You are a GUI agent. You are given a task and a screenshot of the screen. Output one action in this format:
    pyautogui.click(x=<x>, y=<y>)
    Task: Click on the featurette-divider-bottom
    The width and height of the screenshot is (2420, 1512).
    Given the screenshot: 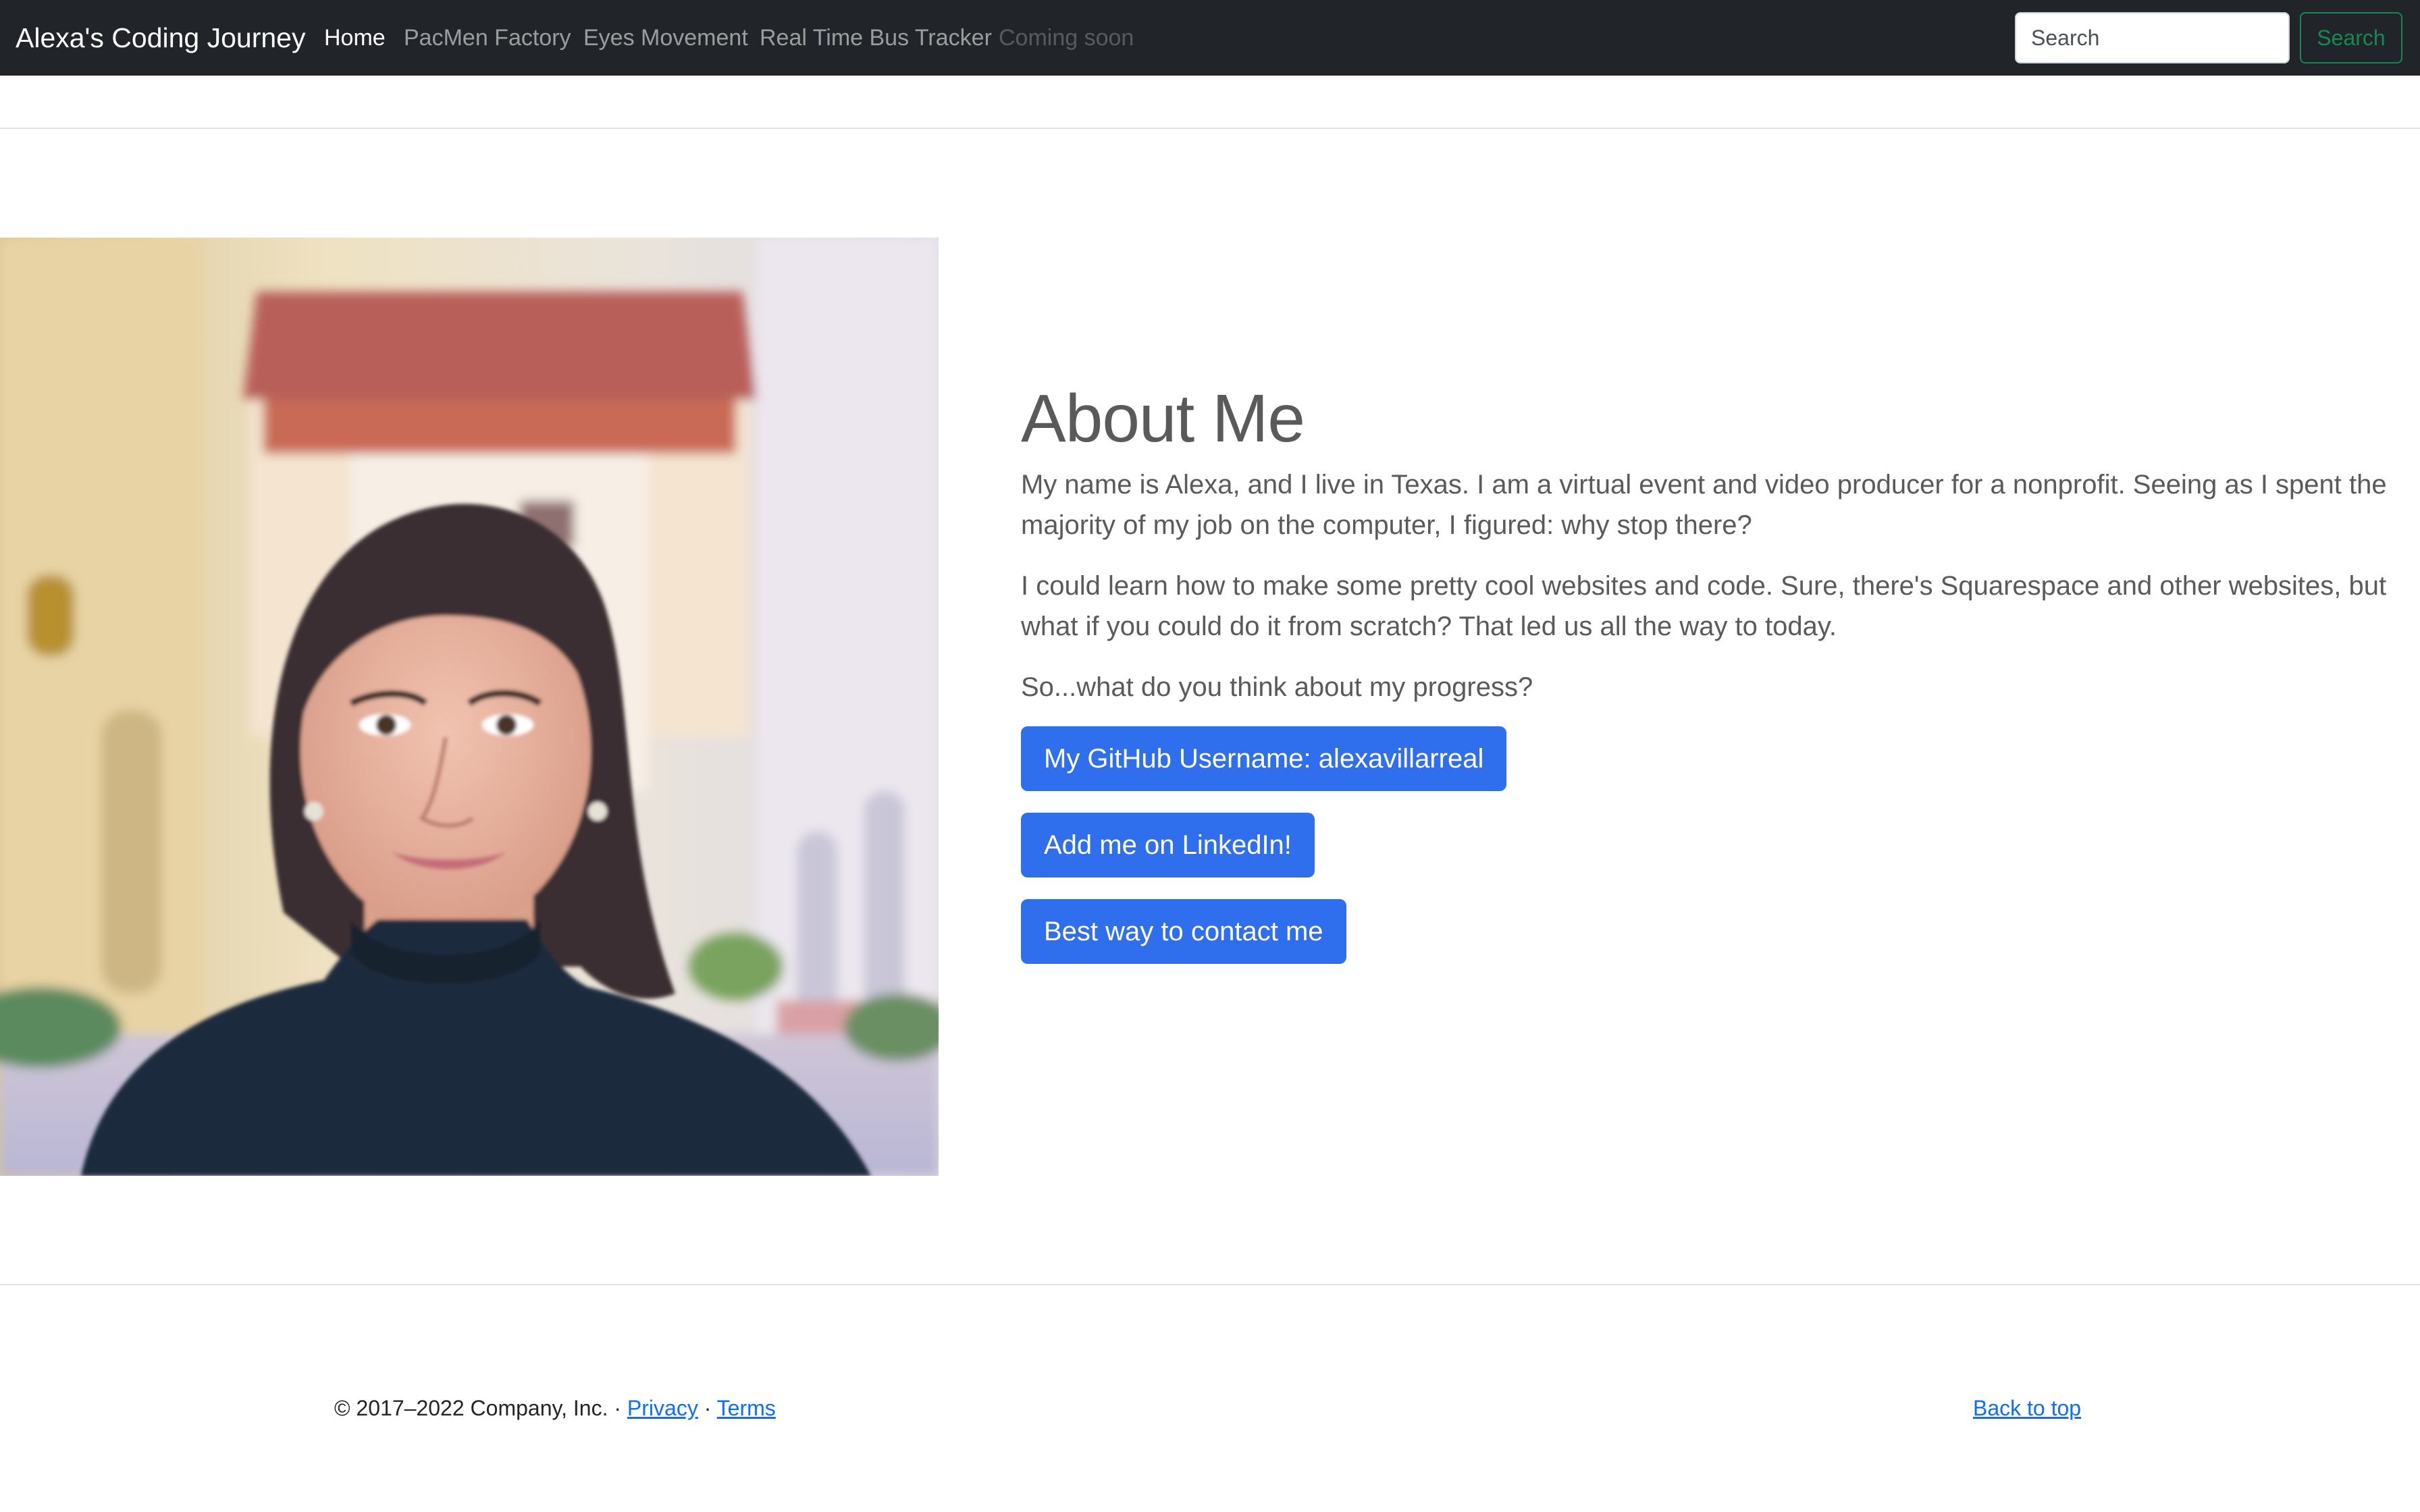 What is the action you would take?
    pyautogui.click(x=1210, y=1284)
    